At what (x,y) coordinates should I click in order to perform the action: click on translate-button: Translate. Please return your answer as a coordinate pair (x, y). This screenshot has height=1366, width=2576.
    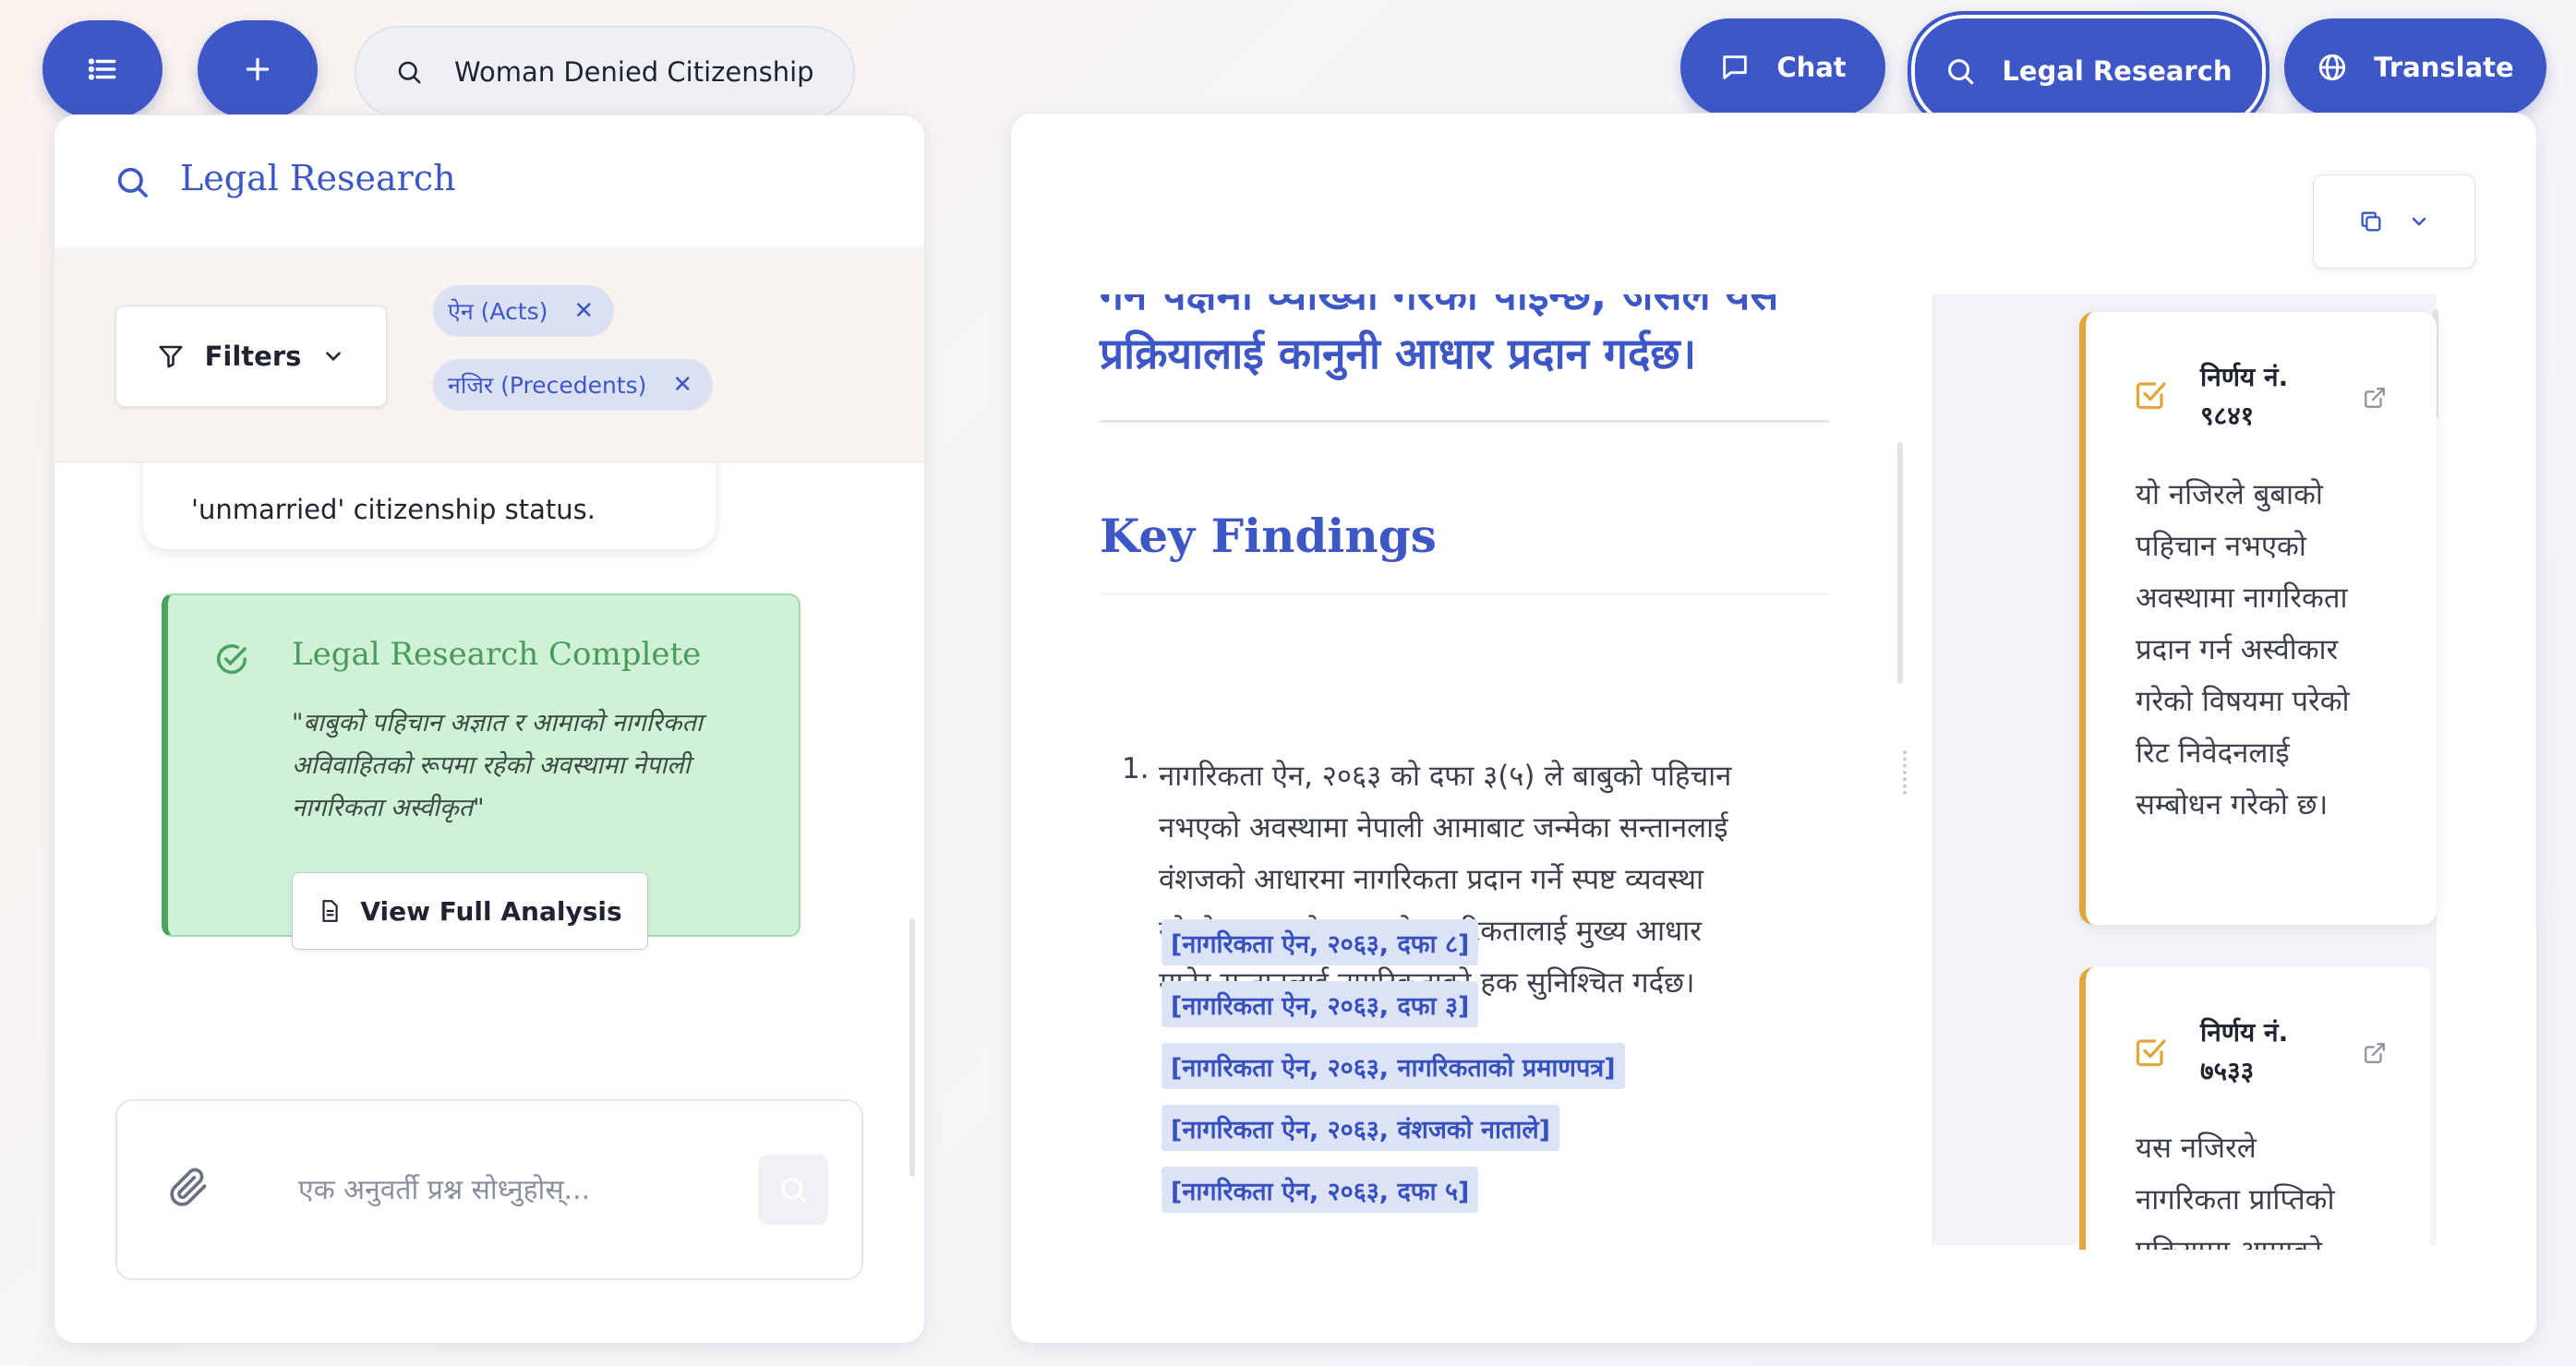
    Looking at the image, I should click on (2415, 67).